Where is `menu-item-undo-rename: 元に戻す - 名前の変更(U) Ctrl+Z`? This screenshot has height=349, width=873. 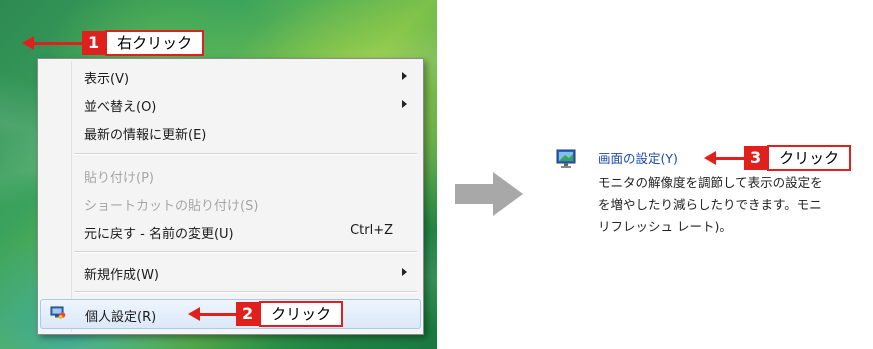
menu-item-undo-rename: 元に戻す - 名前の変更(U) Ctrl+Z is located at coordinates (230, 231).